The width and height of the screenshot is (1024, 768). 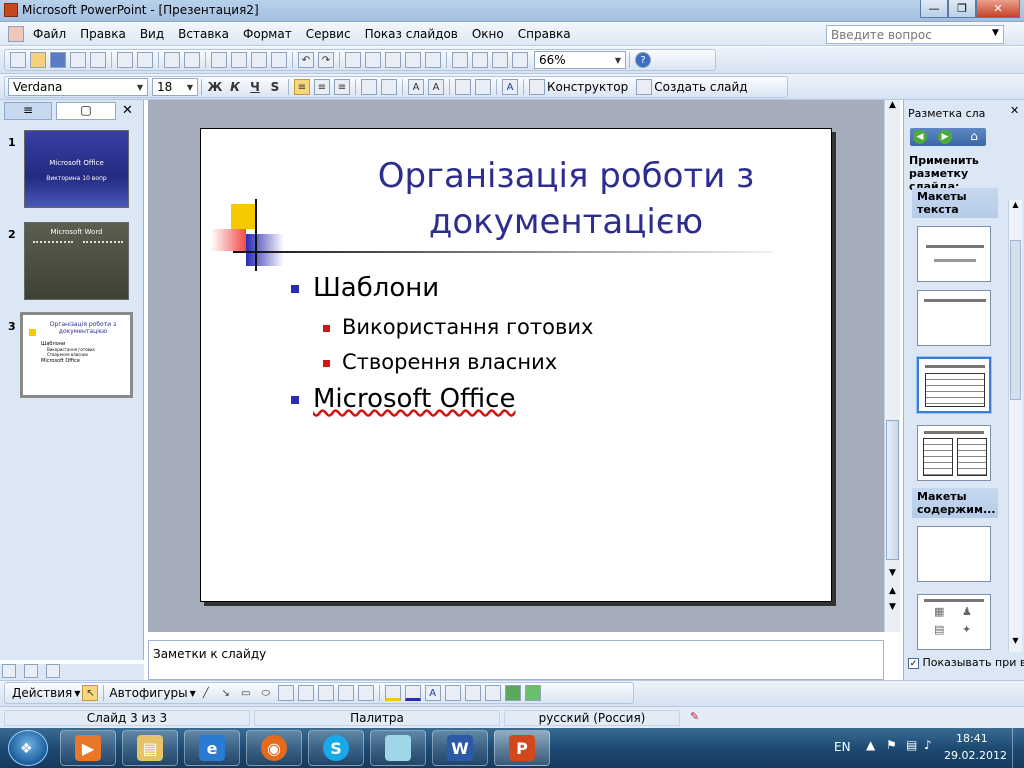 What do you see at coordinates (246, 693) in the screenshot?
I see `rectangle-icon: ▭` at bounding box center [246, 693].